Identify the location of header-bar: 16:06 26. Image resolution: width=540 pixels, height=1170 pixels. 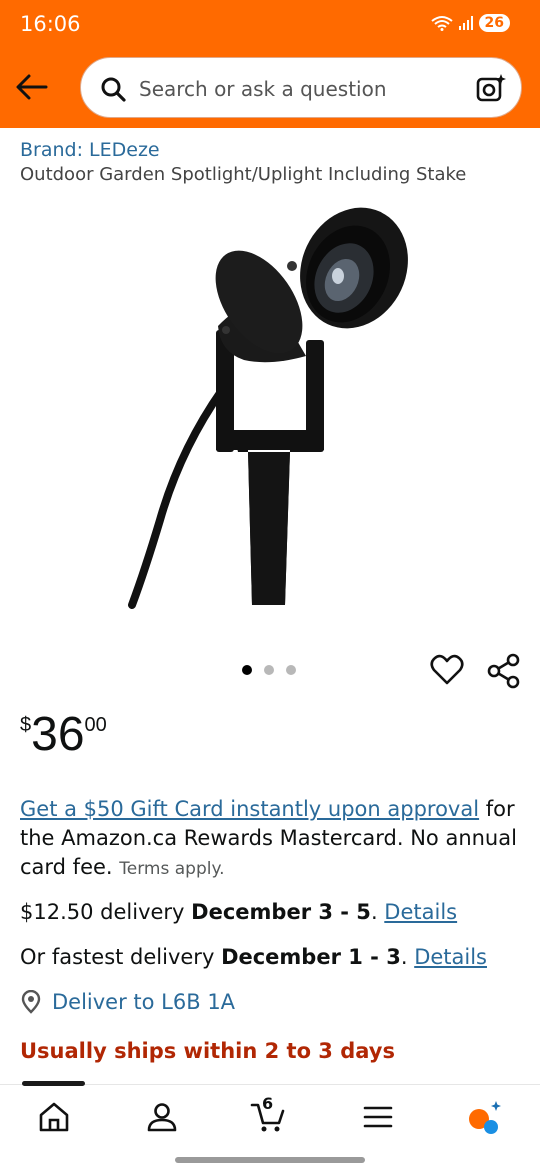
(270, 64).